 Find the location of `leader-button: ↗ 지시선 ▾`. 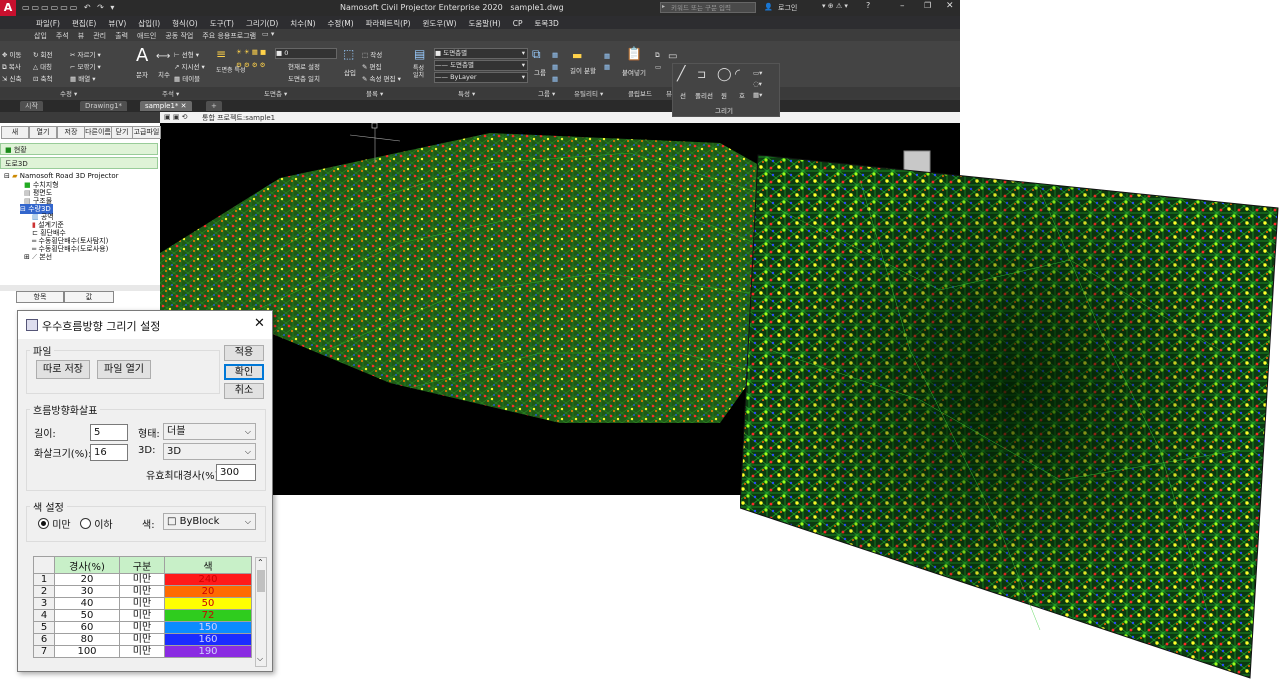

leader-button: ↗ 지시선 ▾ is located at coordinates (189, 66).